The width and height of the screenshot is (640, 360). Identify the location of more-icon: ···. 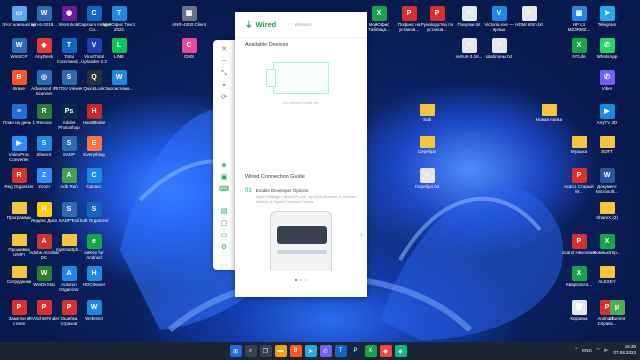
(224, 266).